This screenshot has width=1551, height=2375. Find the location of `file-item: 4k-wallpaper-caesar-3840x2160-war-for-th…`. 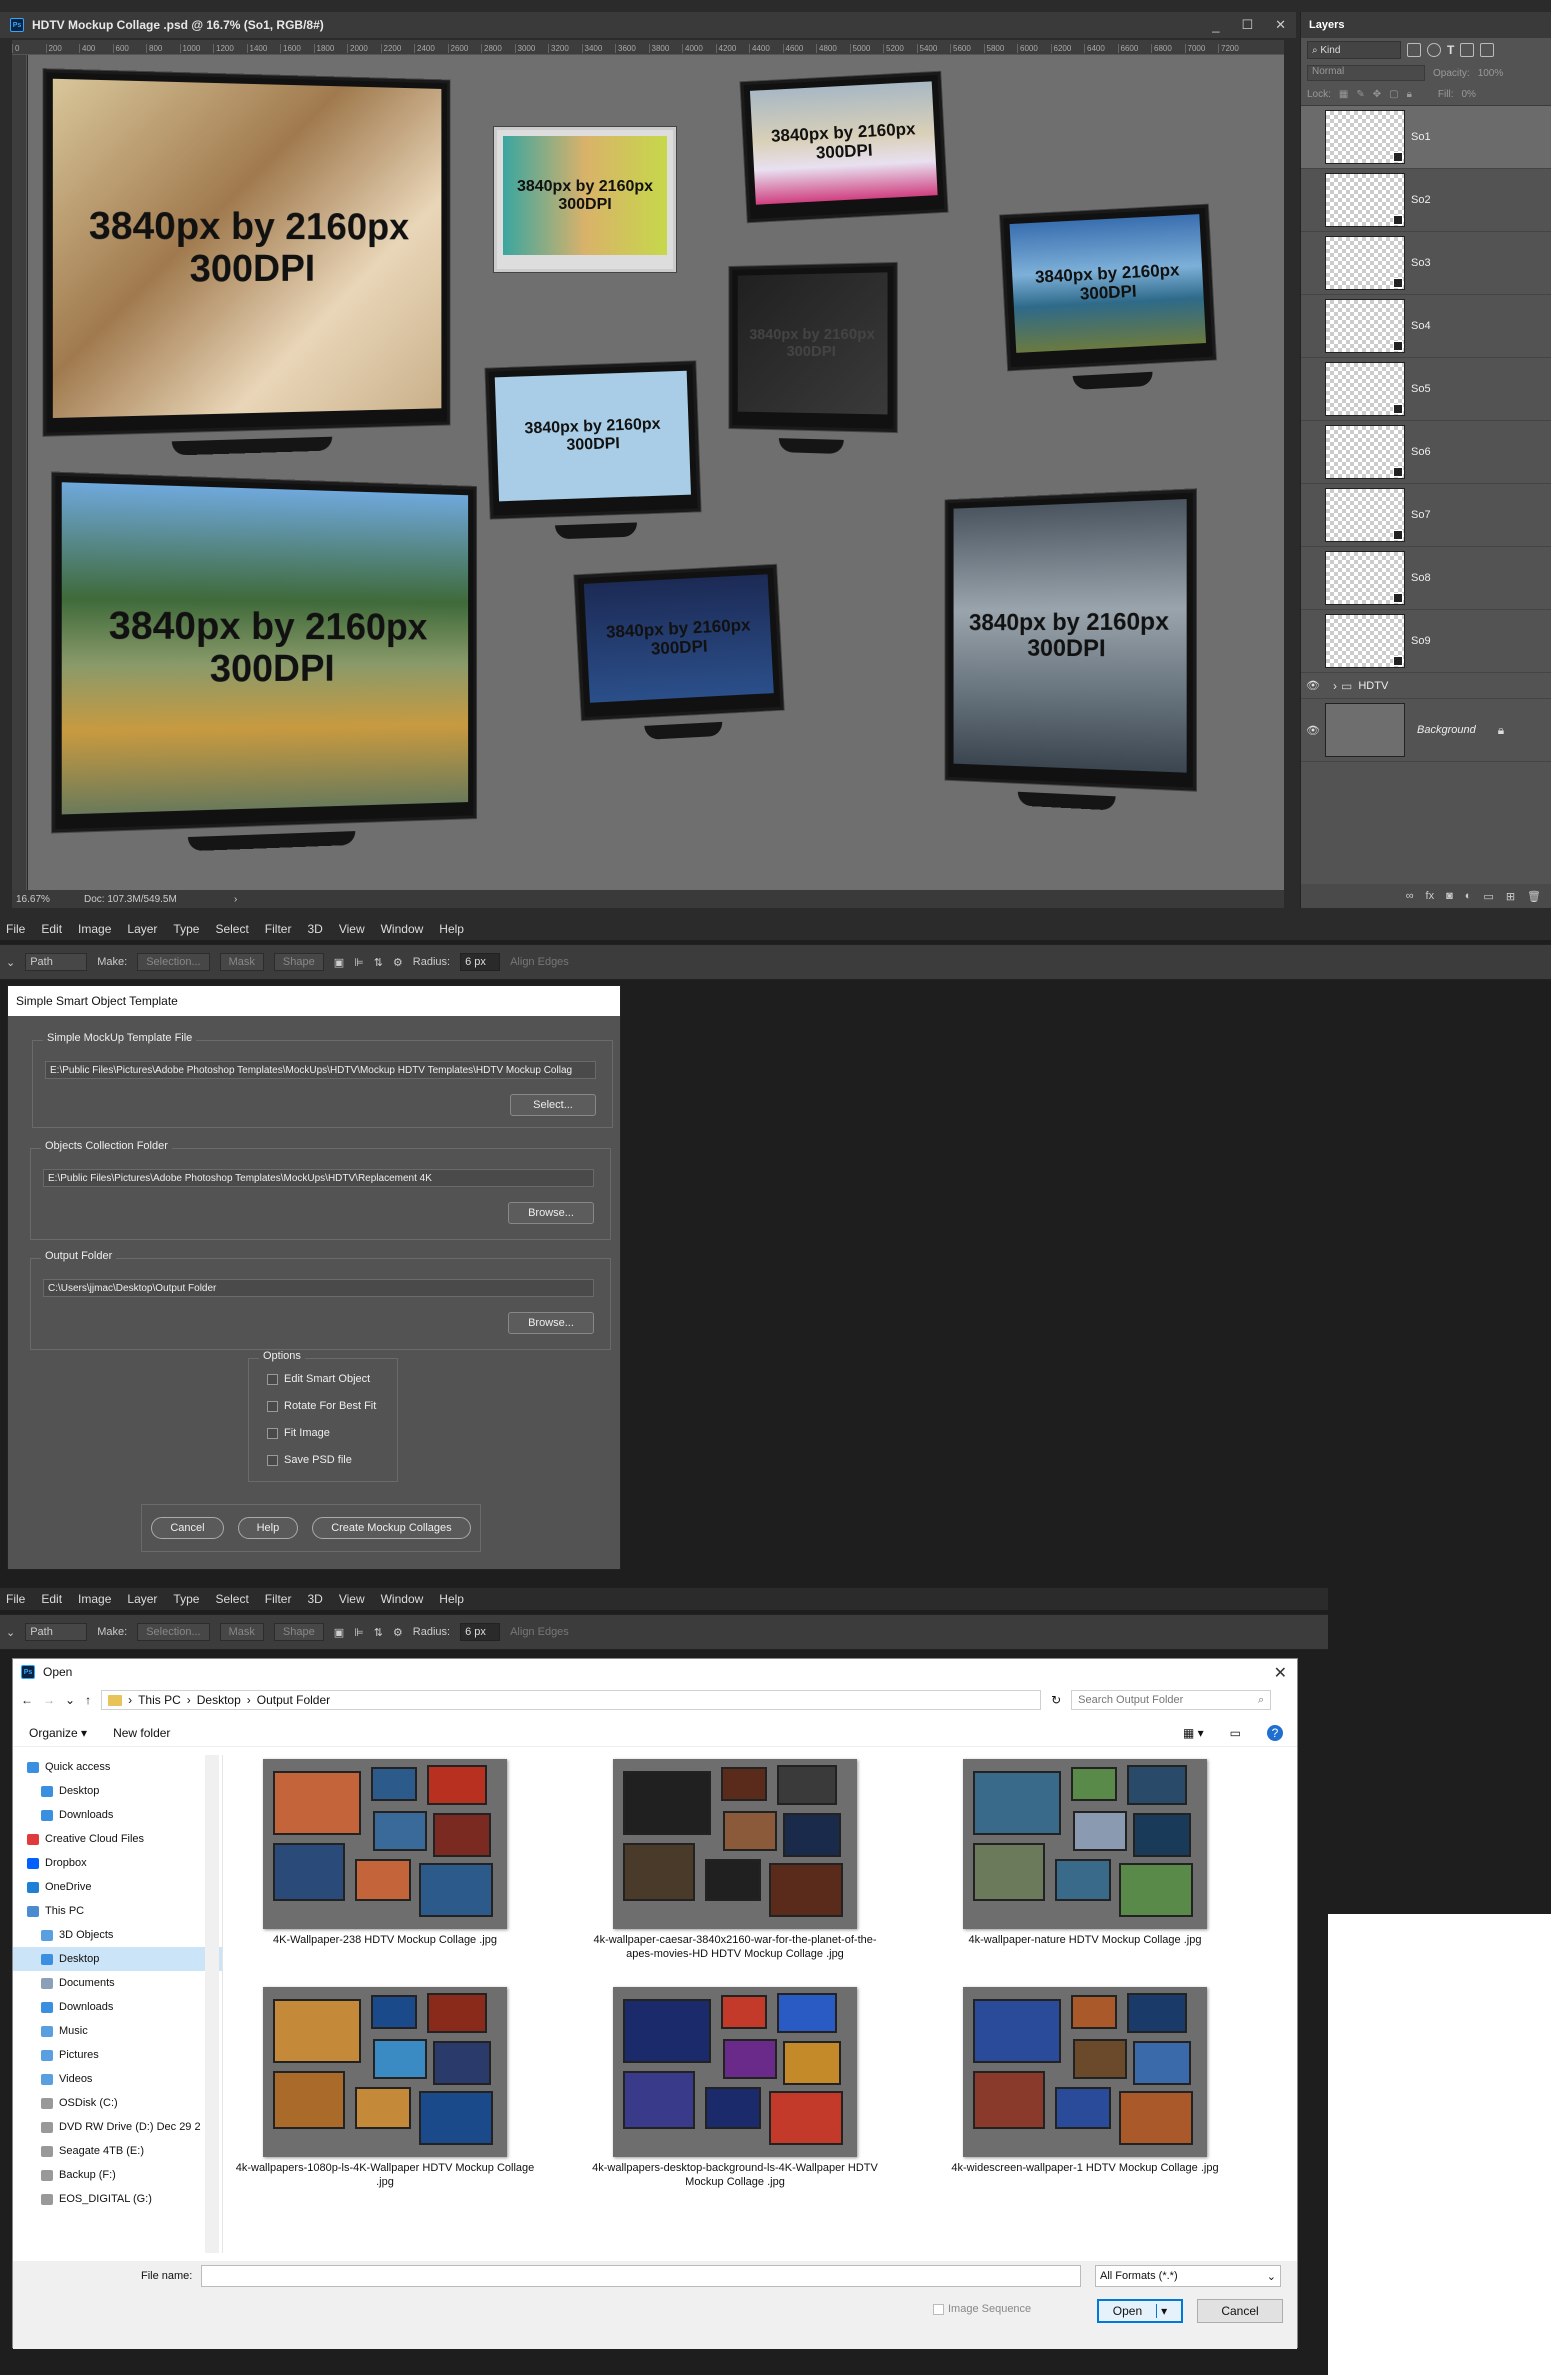

file-item: 4k-wallpaper-caesar-3840x2160-war-for-th… is located at coordinates (735, 1860).